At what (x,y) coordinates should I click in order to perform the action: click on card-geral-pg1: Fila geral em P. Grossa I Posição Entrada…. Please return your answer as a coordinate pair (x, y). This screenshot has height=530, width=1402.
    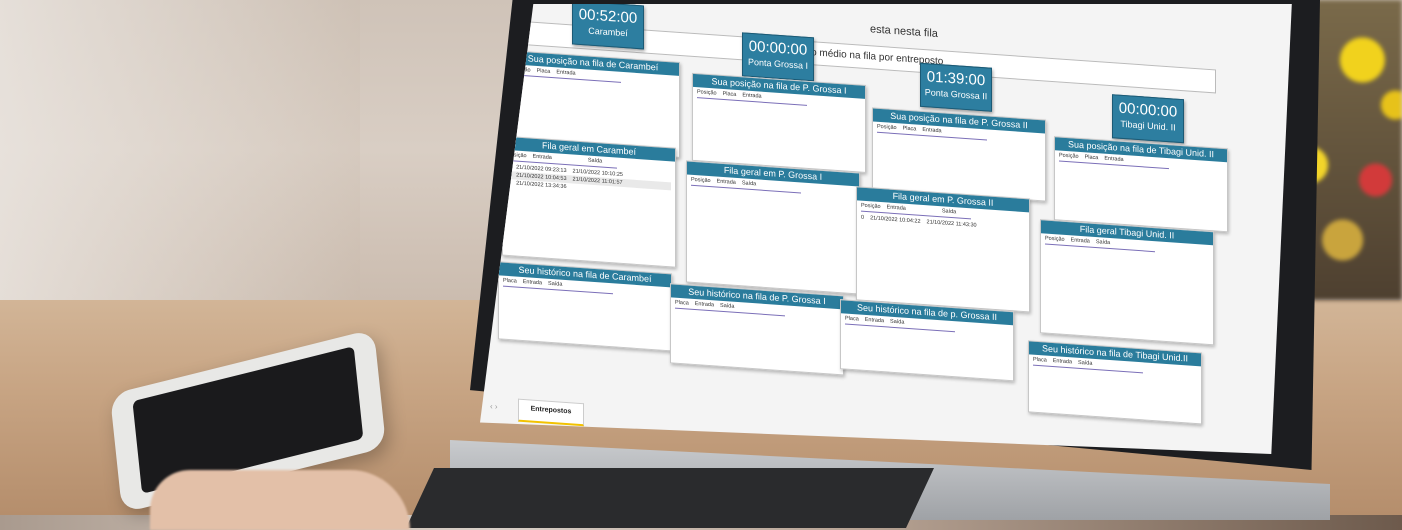
    Looking at the image, I should click on (773, 227).